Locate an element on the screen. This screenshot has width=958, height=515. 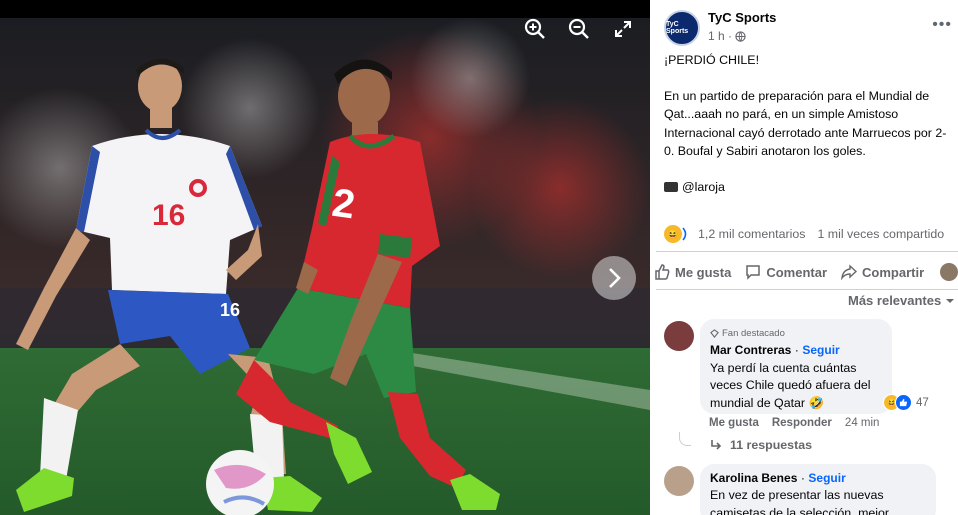
thread-line is located at coordinates (685, 439).